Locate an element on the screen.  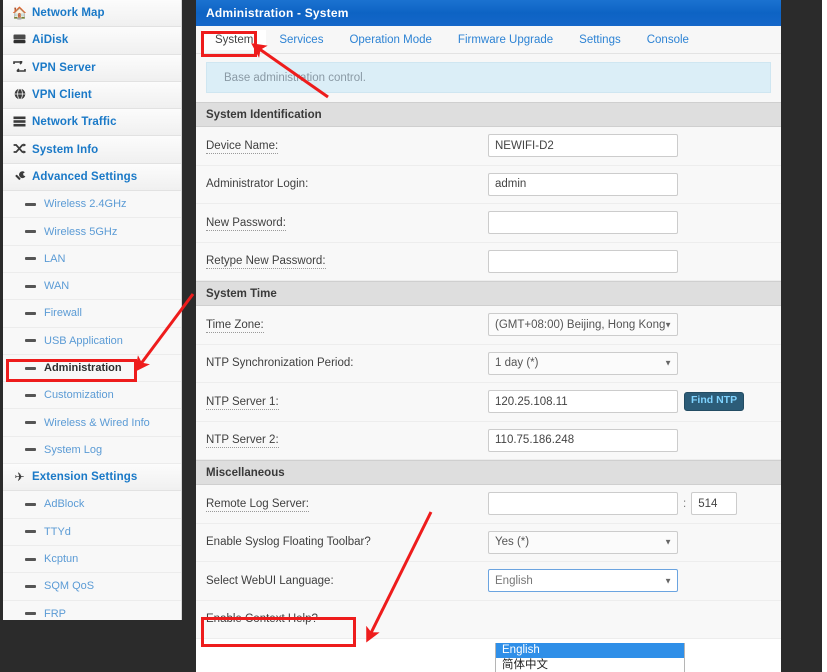
sidebar-item-kcptun: Kcptun is located at coordinates (92, 559).